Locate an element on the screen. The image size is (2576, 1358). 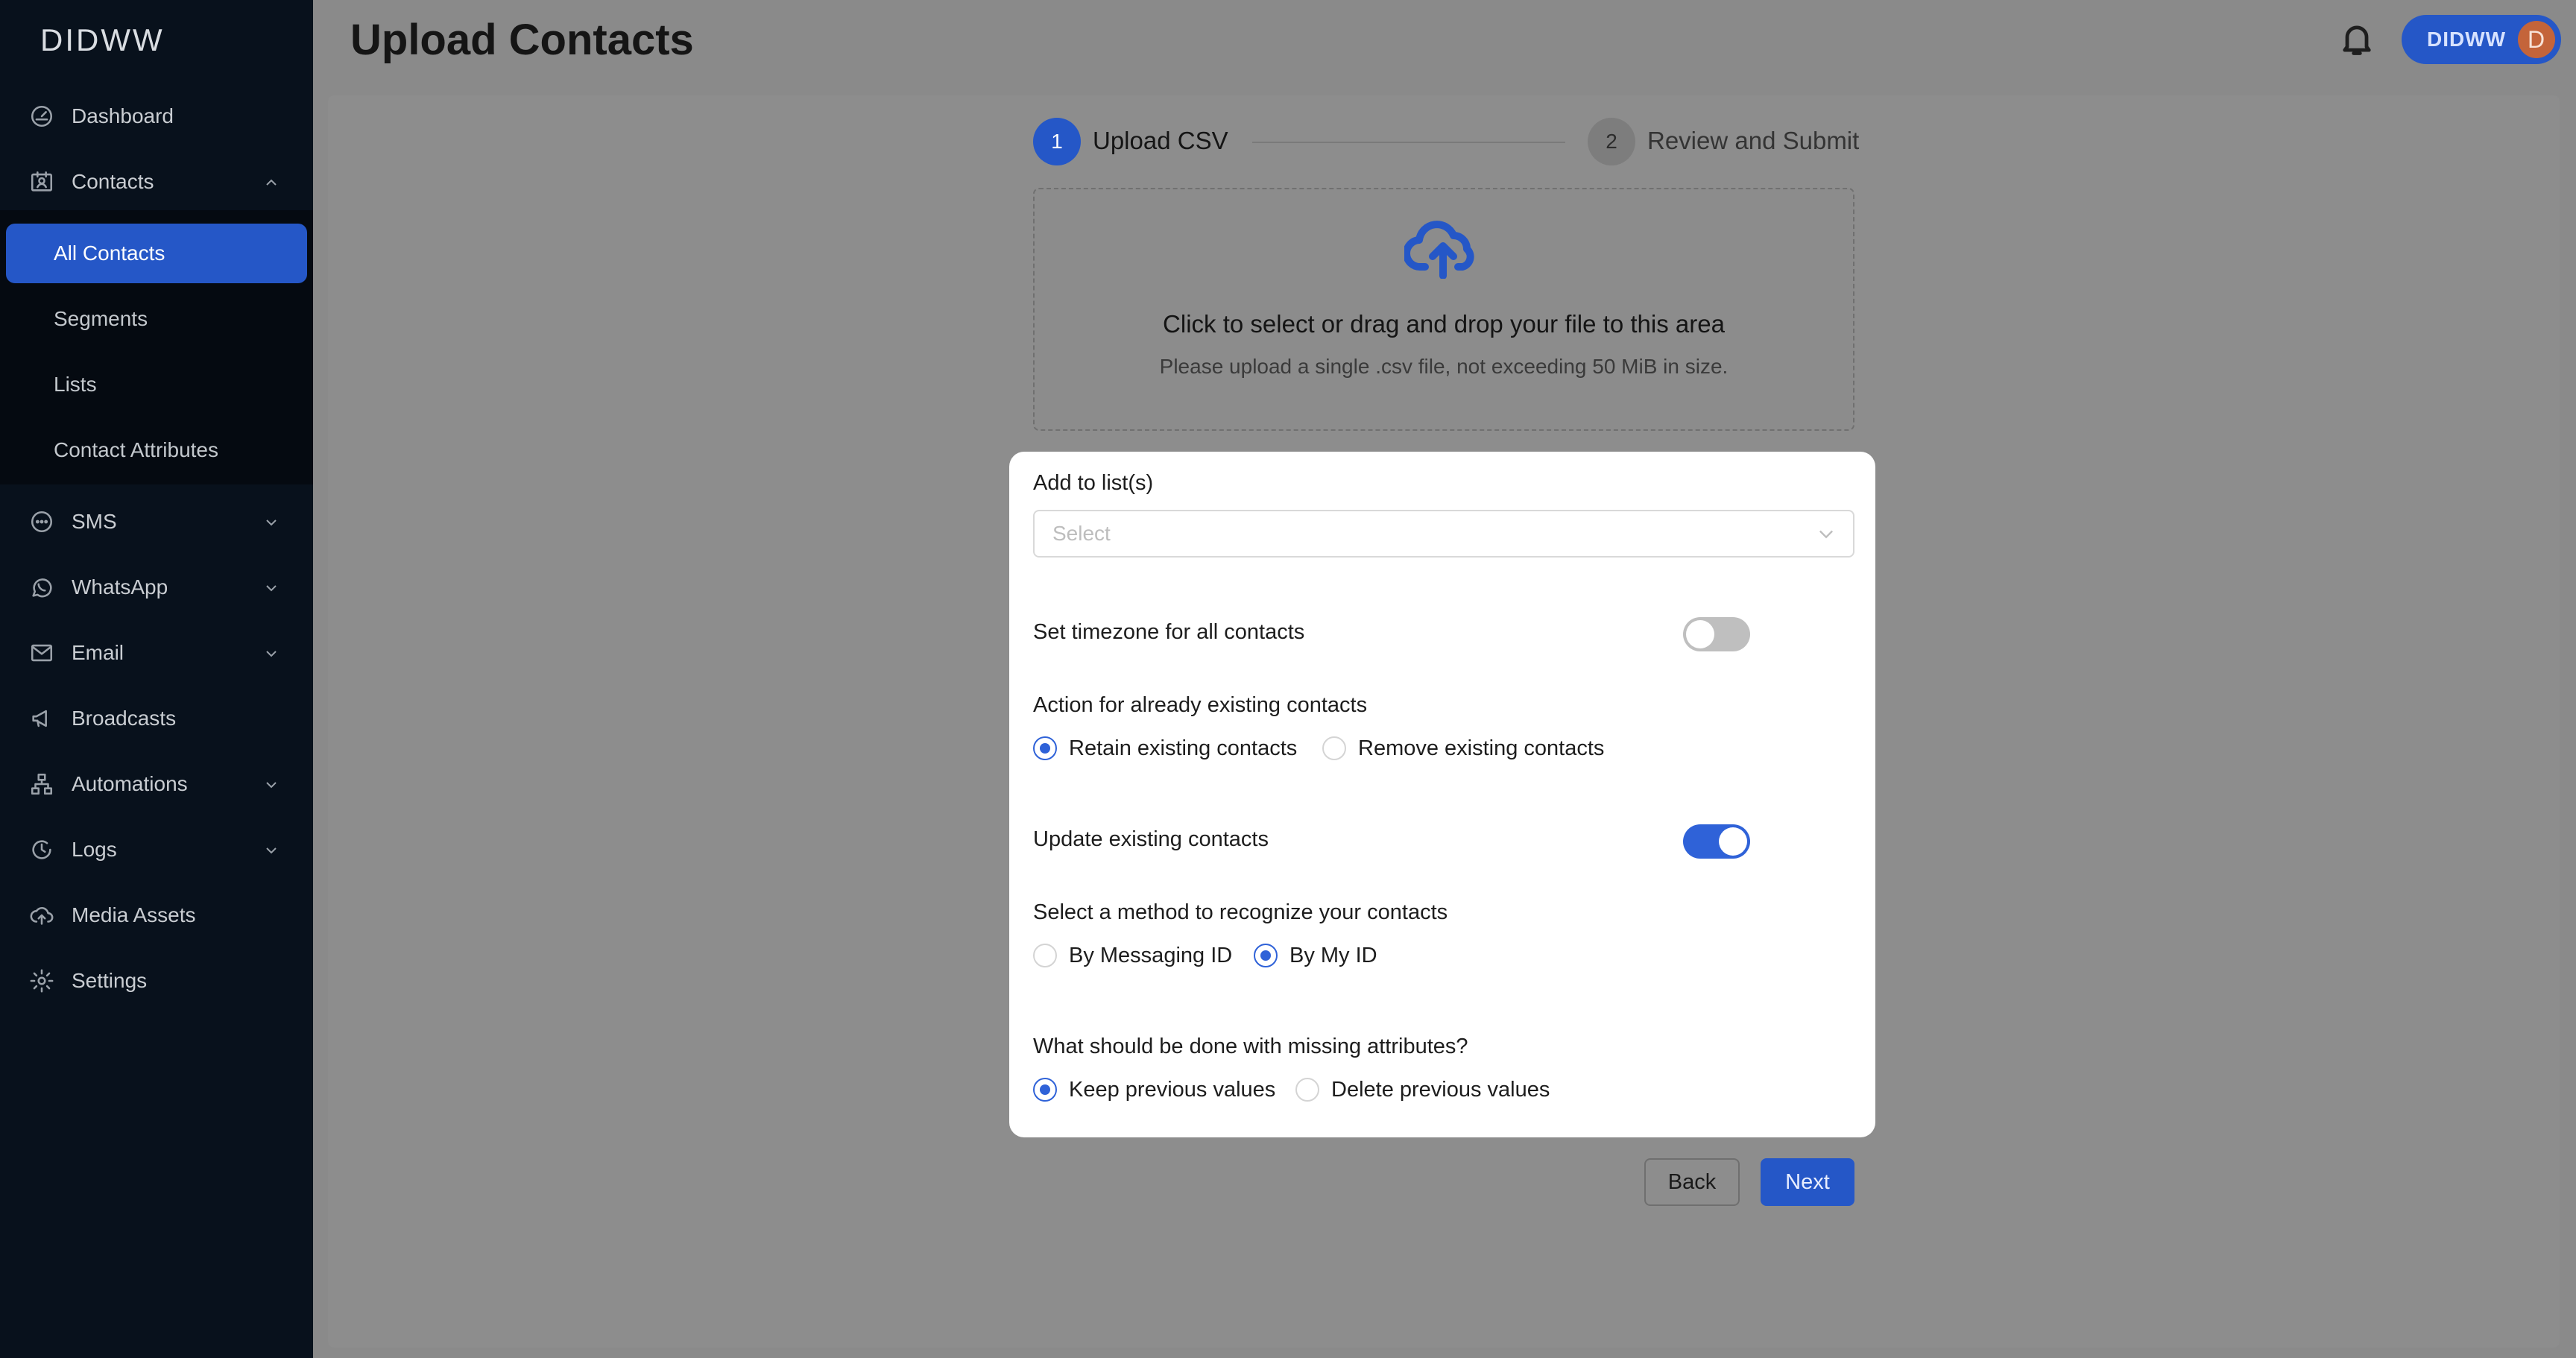
sidebar-subitem-lists: Lists is located at coordinates (156, 384).